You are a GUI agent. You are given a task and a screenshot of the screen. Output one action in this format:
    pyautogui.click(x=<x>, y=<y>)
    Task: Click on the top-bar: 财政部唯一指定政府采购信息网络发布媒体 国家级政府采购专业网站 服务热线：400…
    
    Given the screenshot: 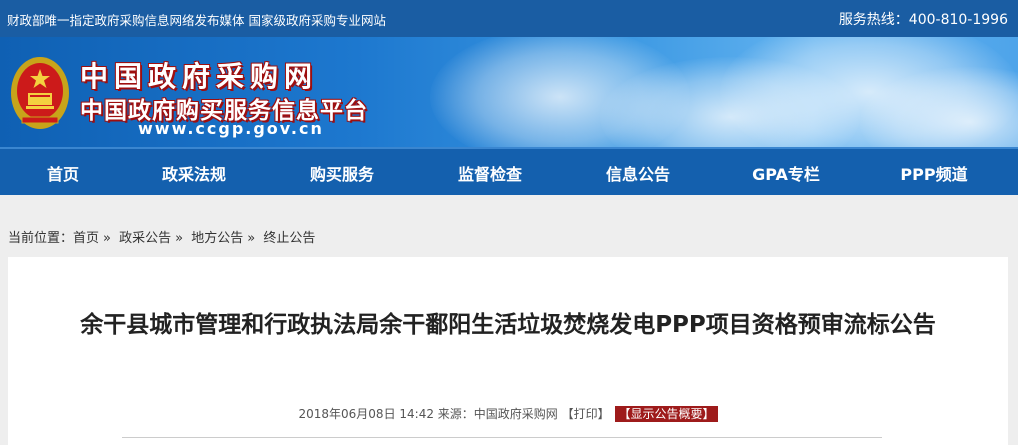 What is the action you would take?
    pyautogui.click(x=509, y=18)
    